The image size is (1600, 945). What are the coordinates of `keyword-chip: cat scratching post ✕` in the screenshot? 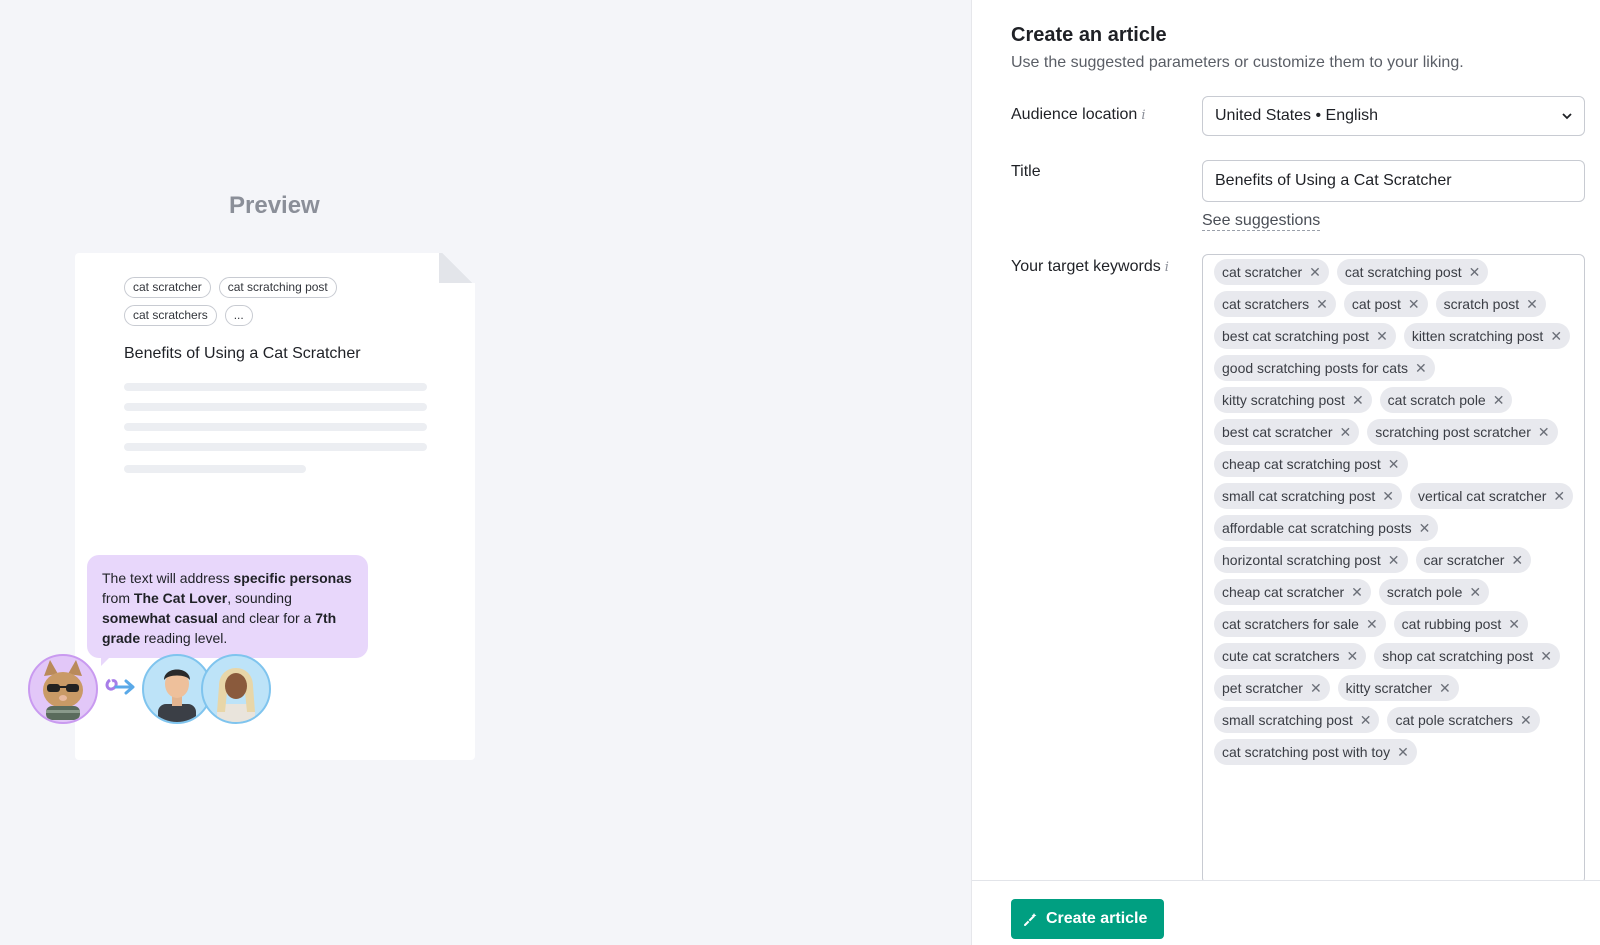 It's located at (1412, 272).